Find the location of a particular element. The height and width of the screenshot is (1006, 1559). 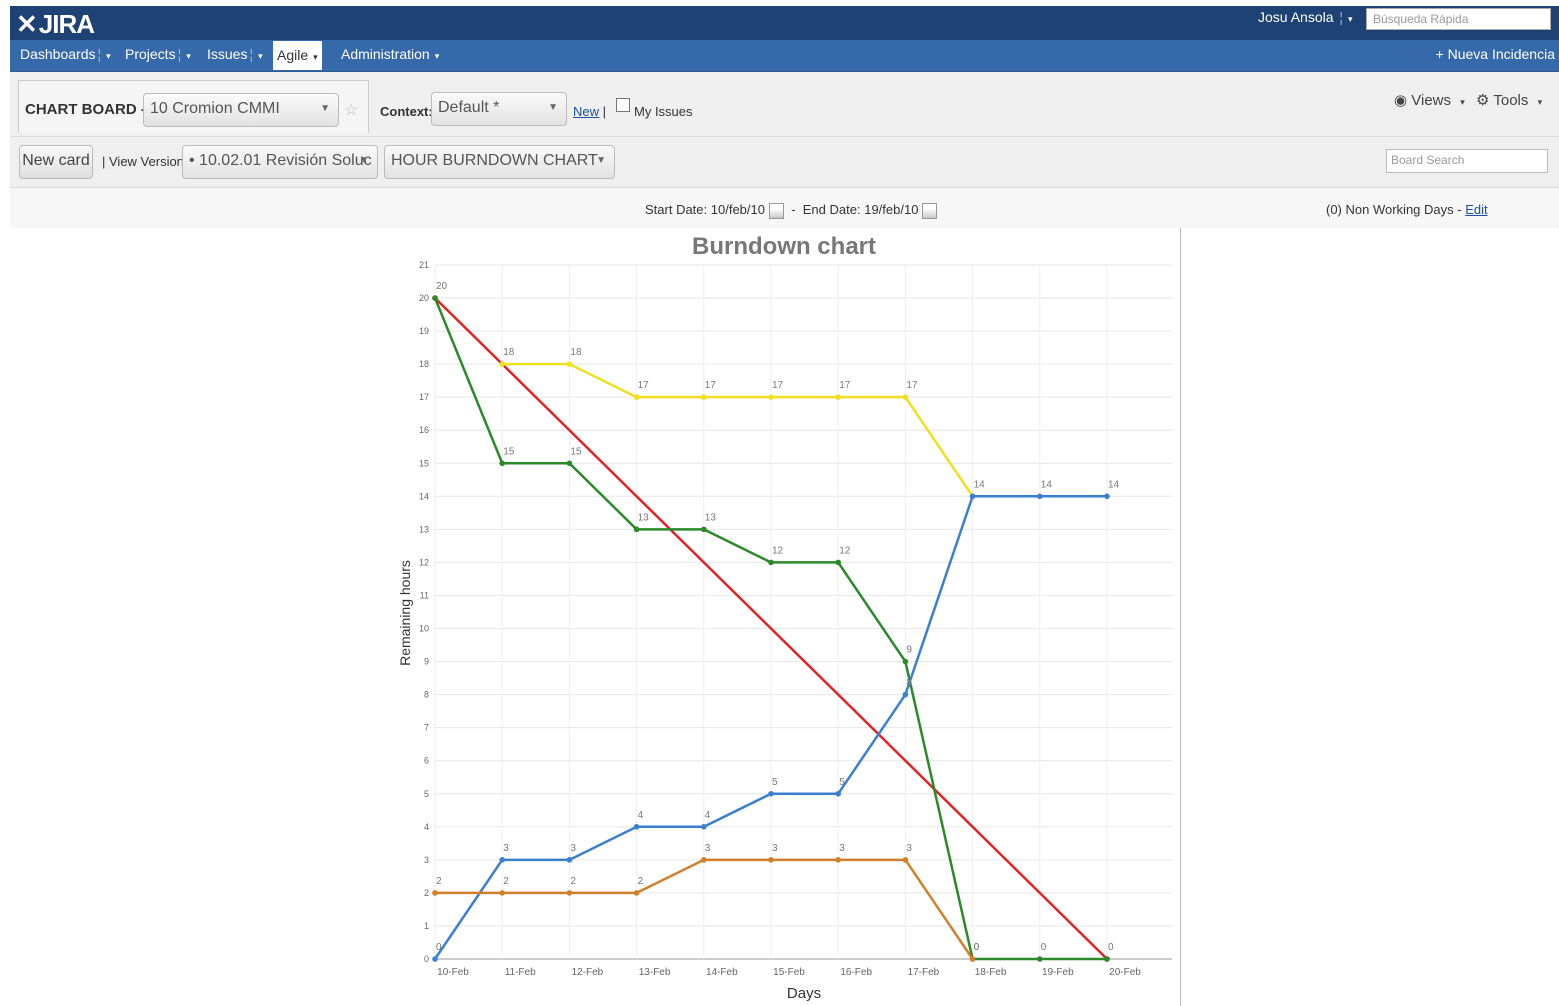

new-context-link: New is located at coordinates (586, 111).